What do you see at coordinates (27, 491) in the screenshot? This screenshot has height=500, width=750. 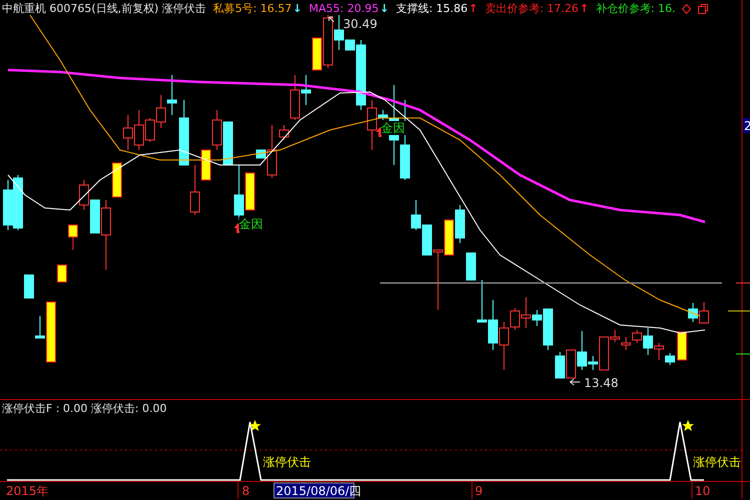 I see `date-axis-label: 2015年` at bounding box center [27, 491].